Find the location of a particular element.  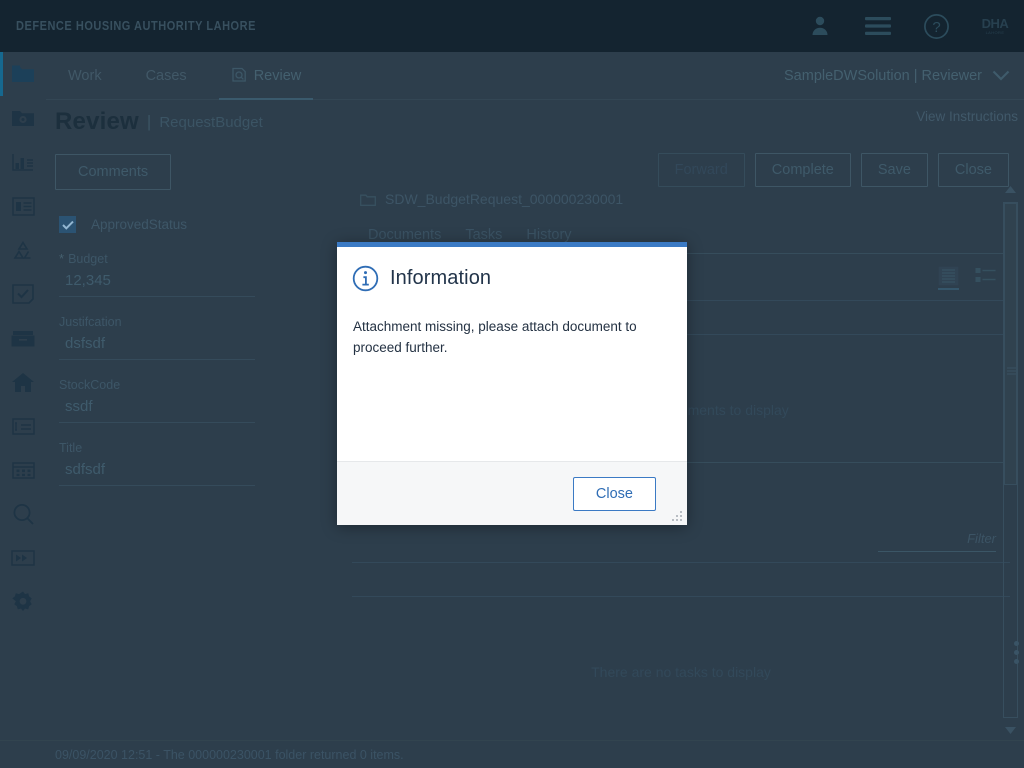

dialog-header: Information is located at coordinates (512, 269).